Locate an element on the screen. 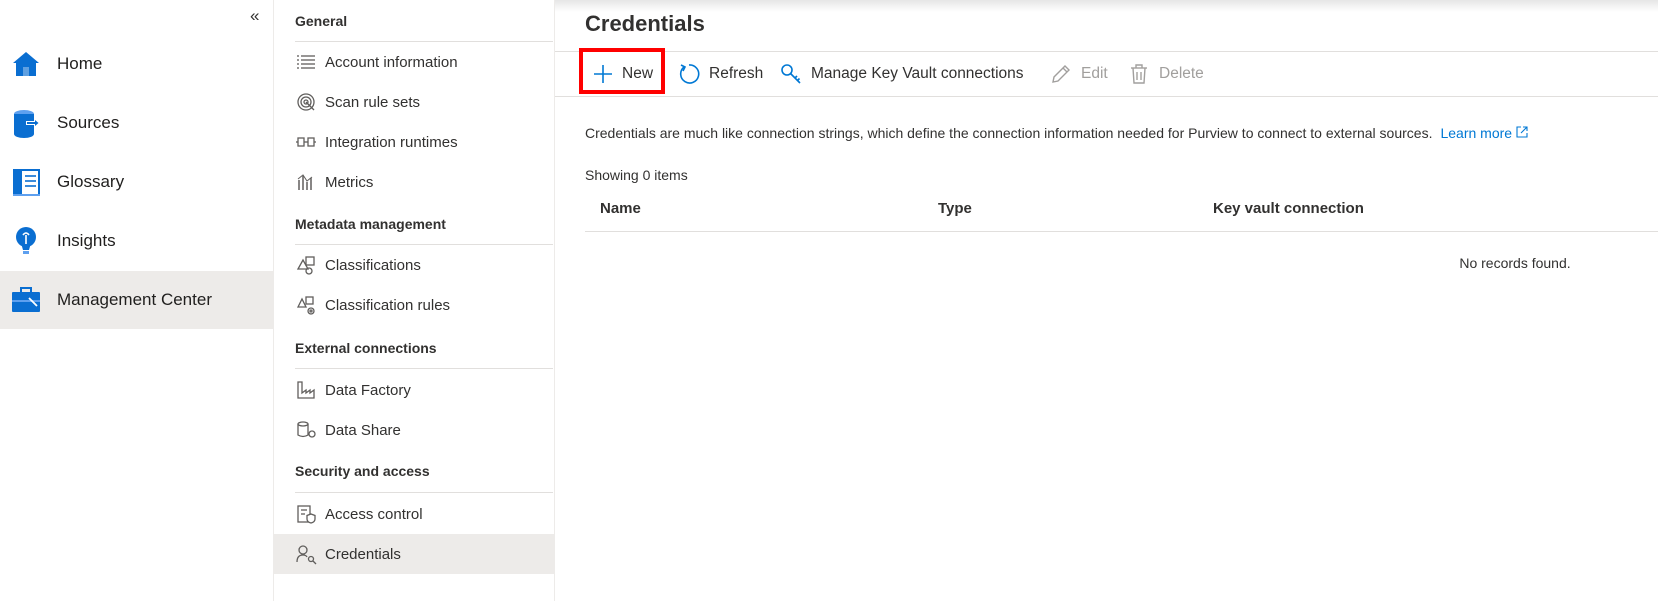  trash-icon is located at coordinates (1139, 74).